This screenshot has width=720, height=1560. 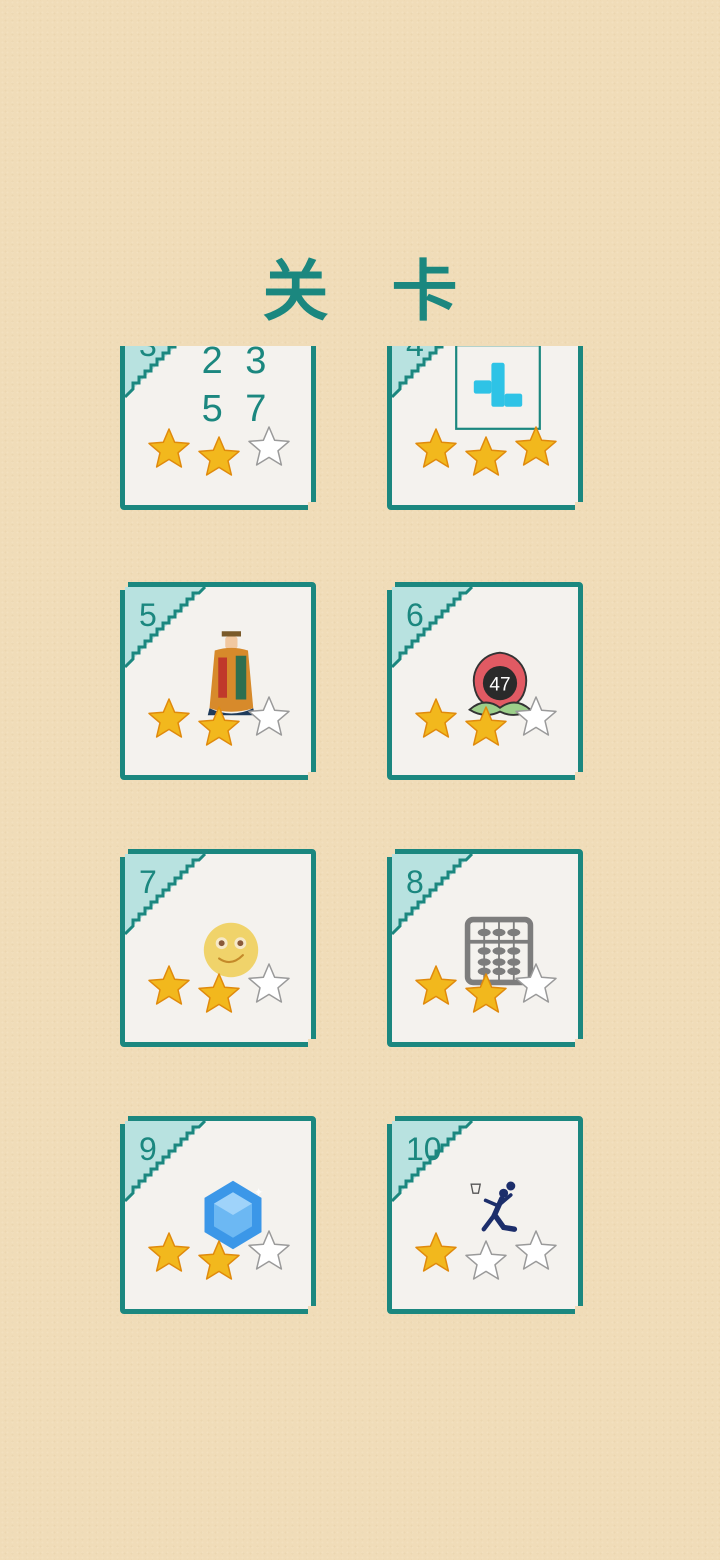 I want to click on level-card-3: 3 2 3 5 7, so click(x=218, y=428).